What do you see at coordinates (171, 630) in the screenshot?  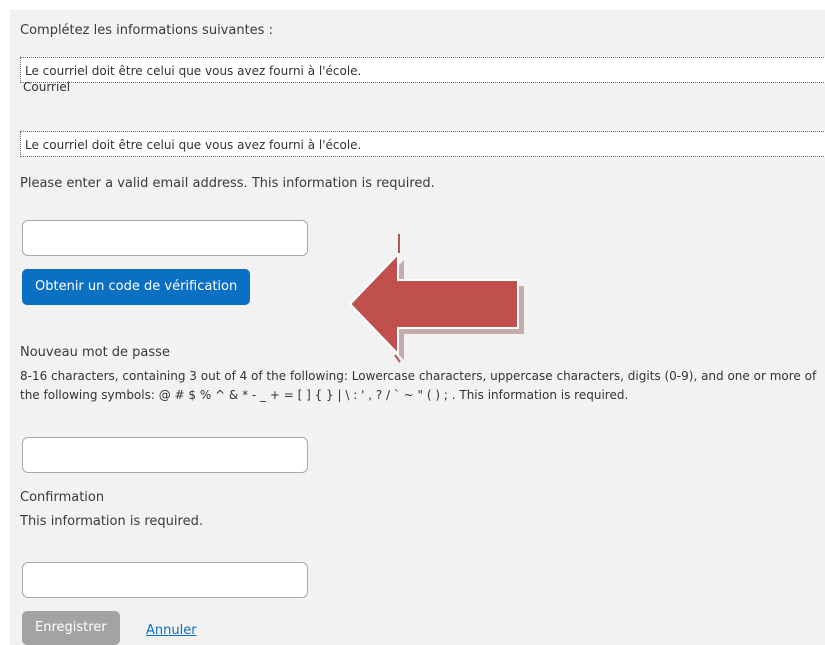 I see `cancel-link: Annuler` at bounding box center [171, 630].